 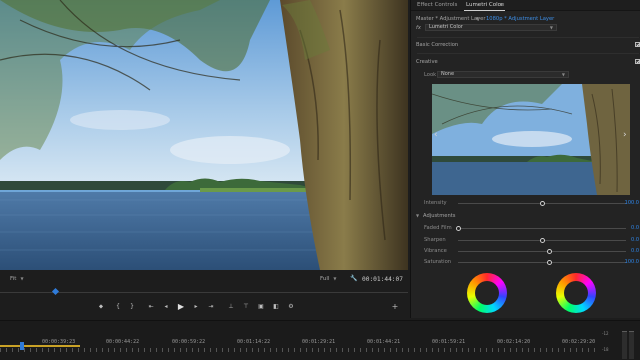 What do you see at coordinates (632, 203) in the screenshot?
I see `intensity-value: 100.0` at bounding box center [632, 203].